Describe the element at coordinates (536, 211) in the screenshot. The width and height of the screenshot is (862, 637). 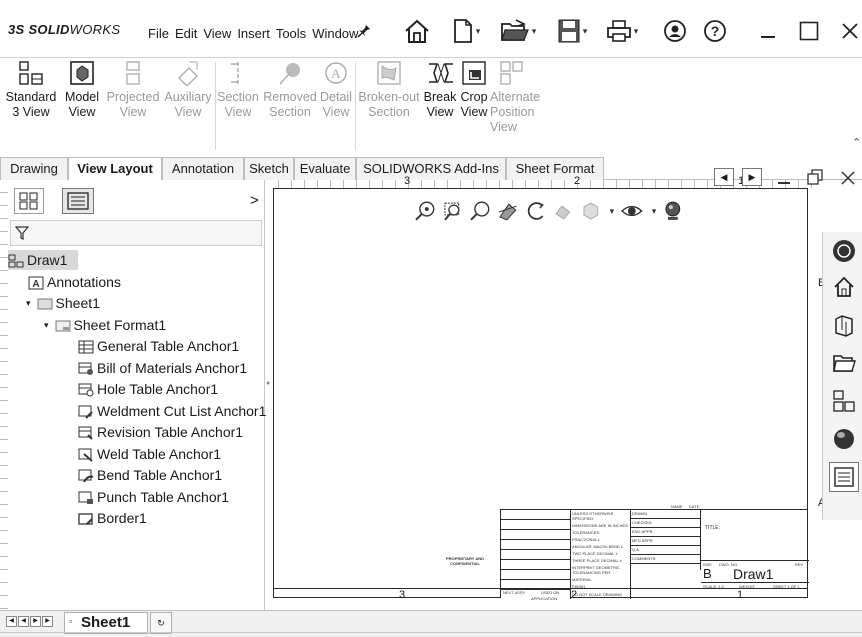
I see `rotate-icon` at that location.